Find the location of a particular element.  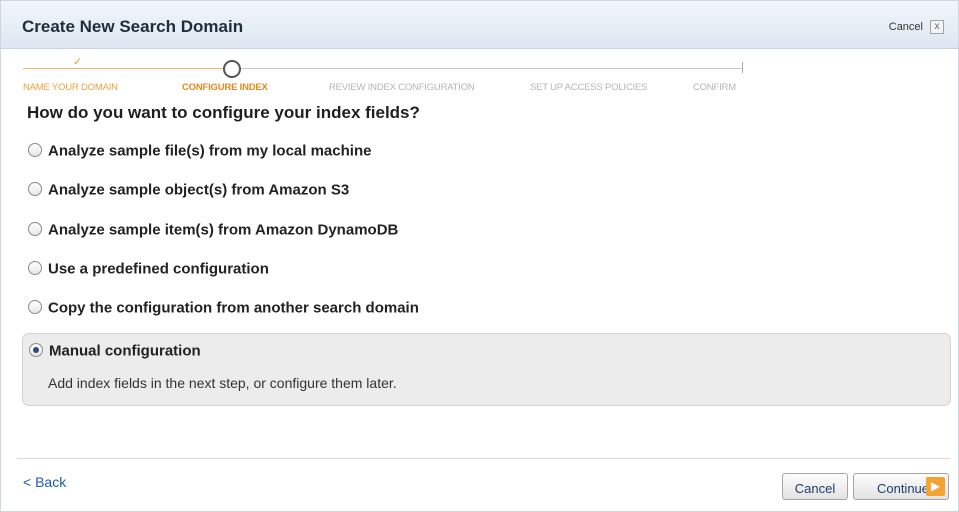

step-review-index-configuration: Review Index Configuration is located at coordinates (402, 87).